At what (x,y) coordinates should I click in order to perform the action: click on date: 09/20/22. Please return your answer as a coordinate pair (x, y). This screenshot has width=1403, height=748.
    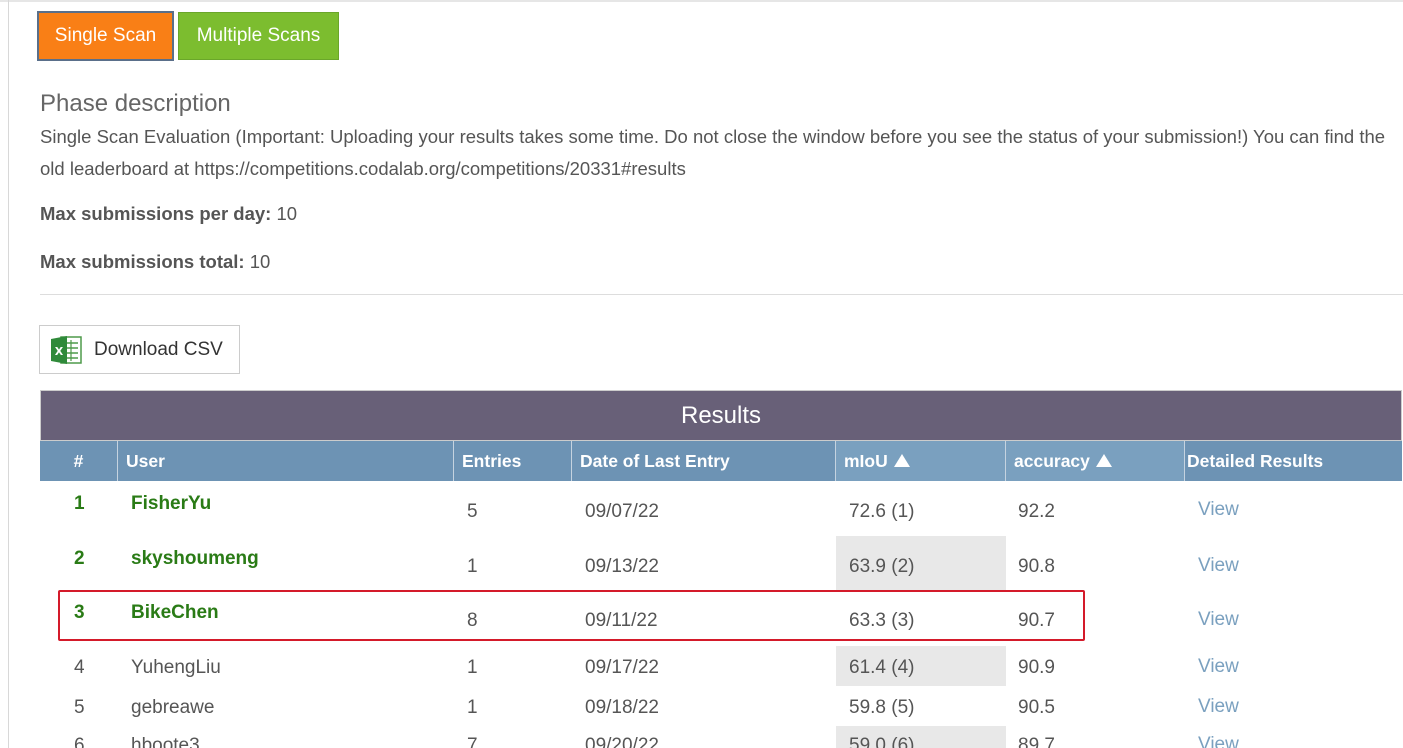
    Looking at the image, I should click on (622, 741).